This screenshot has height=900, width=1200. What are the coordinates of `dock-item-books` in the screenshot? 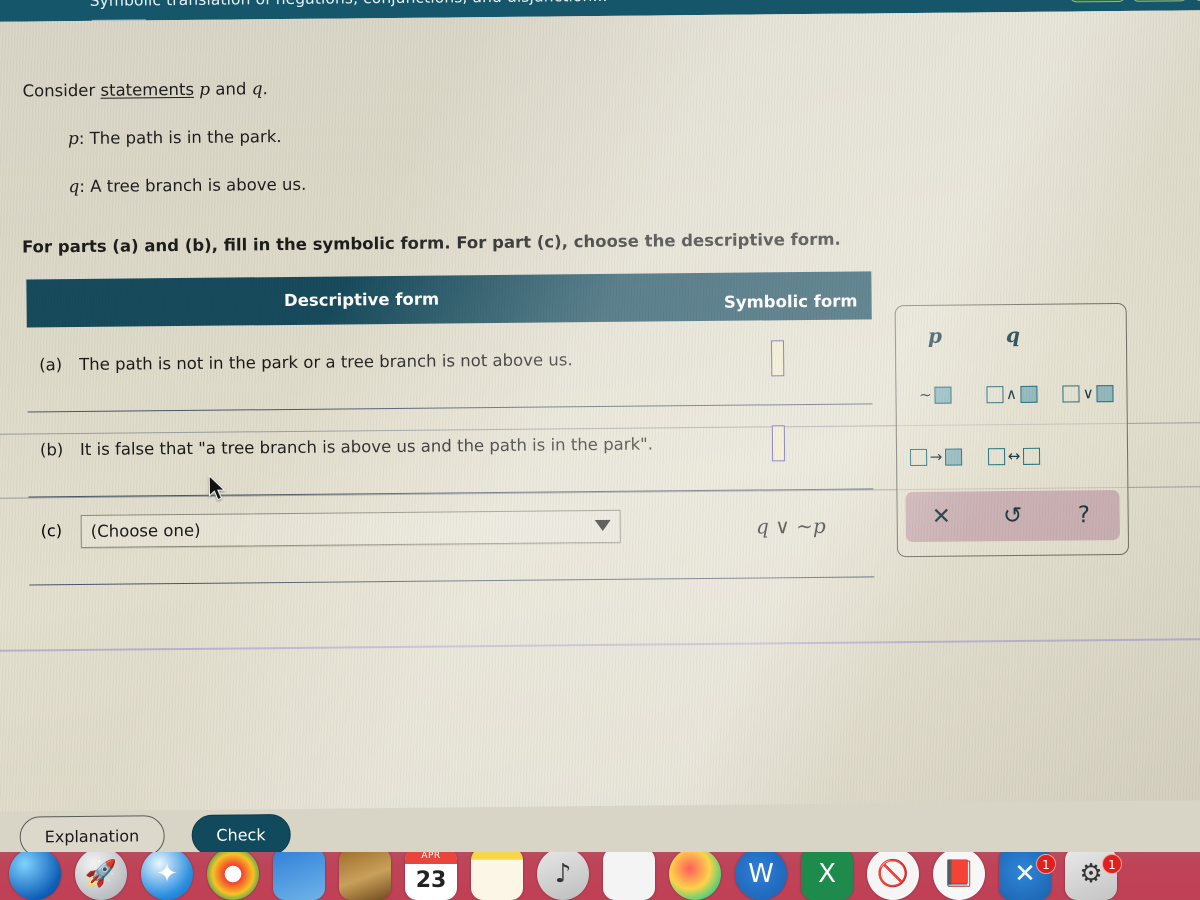 It's located at (365, 876).